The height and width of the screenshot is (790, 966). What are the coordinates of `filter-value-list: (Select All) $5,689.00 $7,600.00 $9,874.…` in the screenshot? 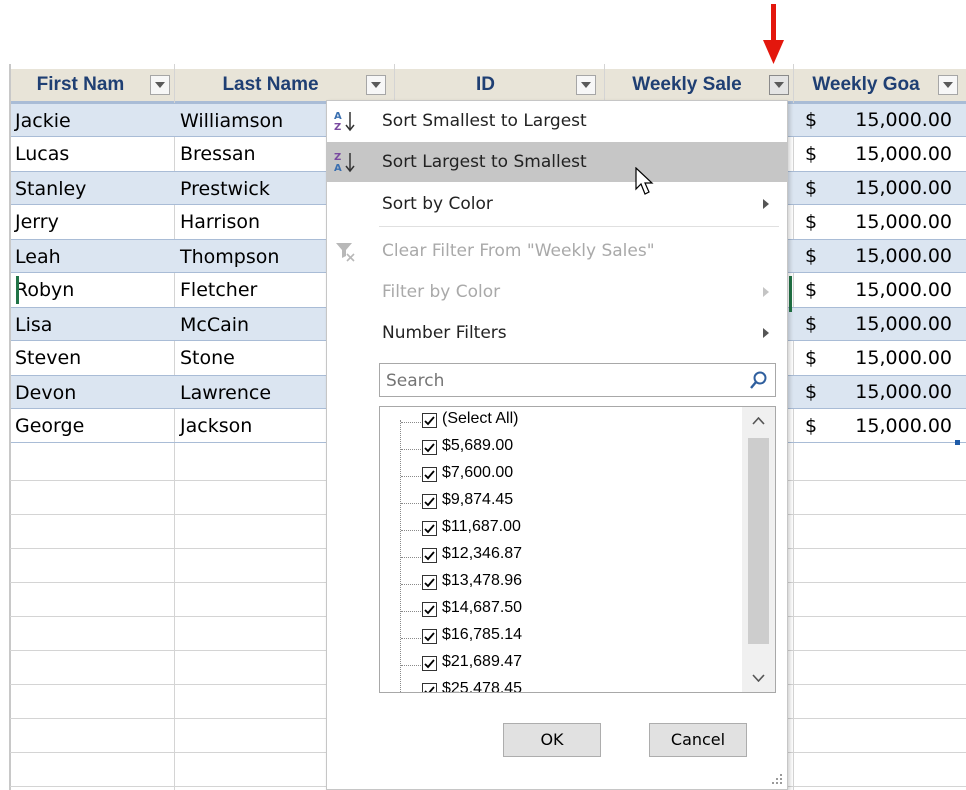 It's located at (577, 549).